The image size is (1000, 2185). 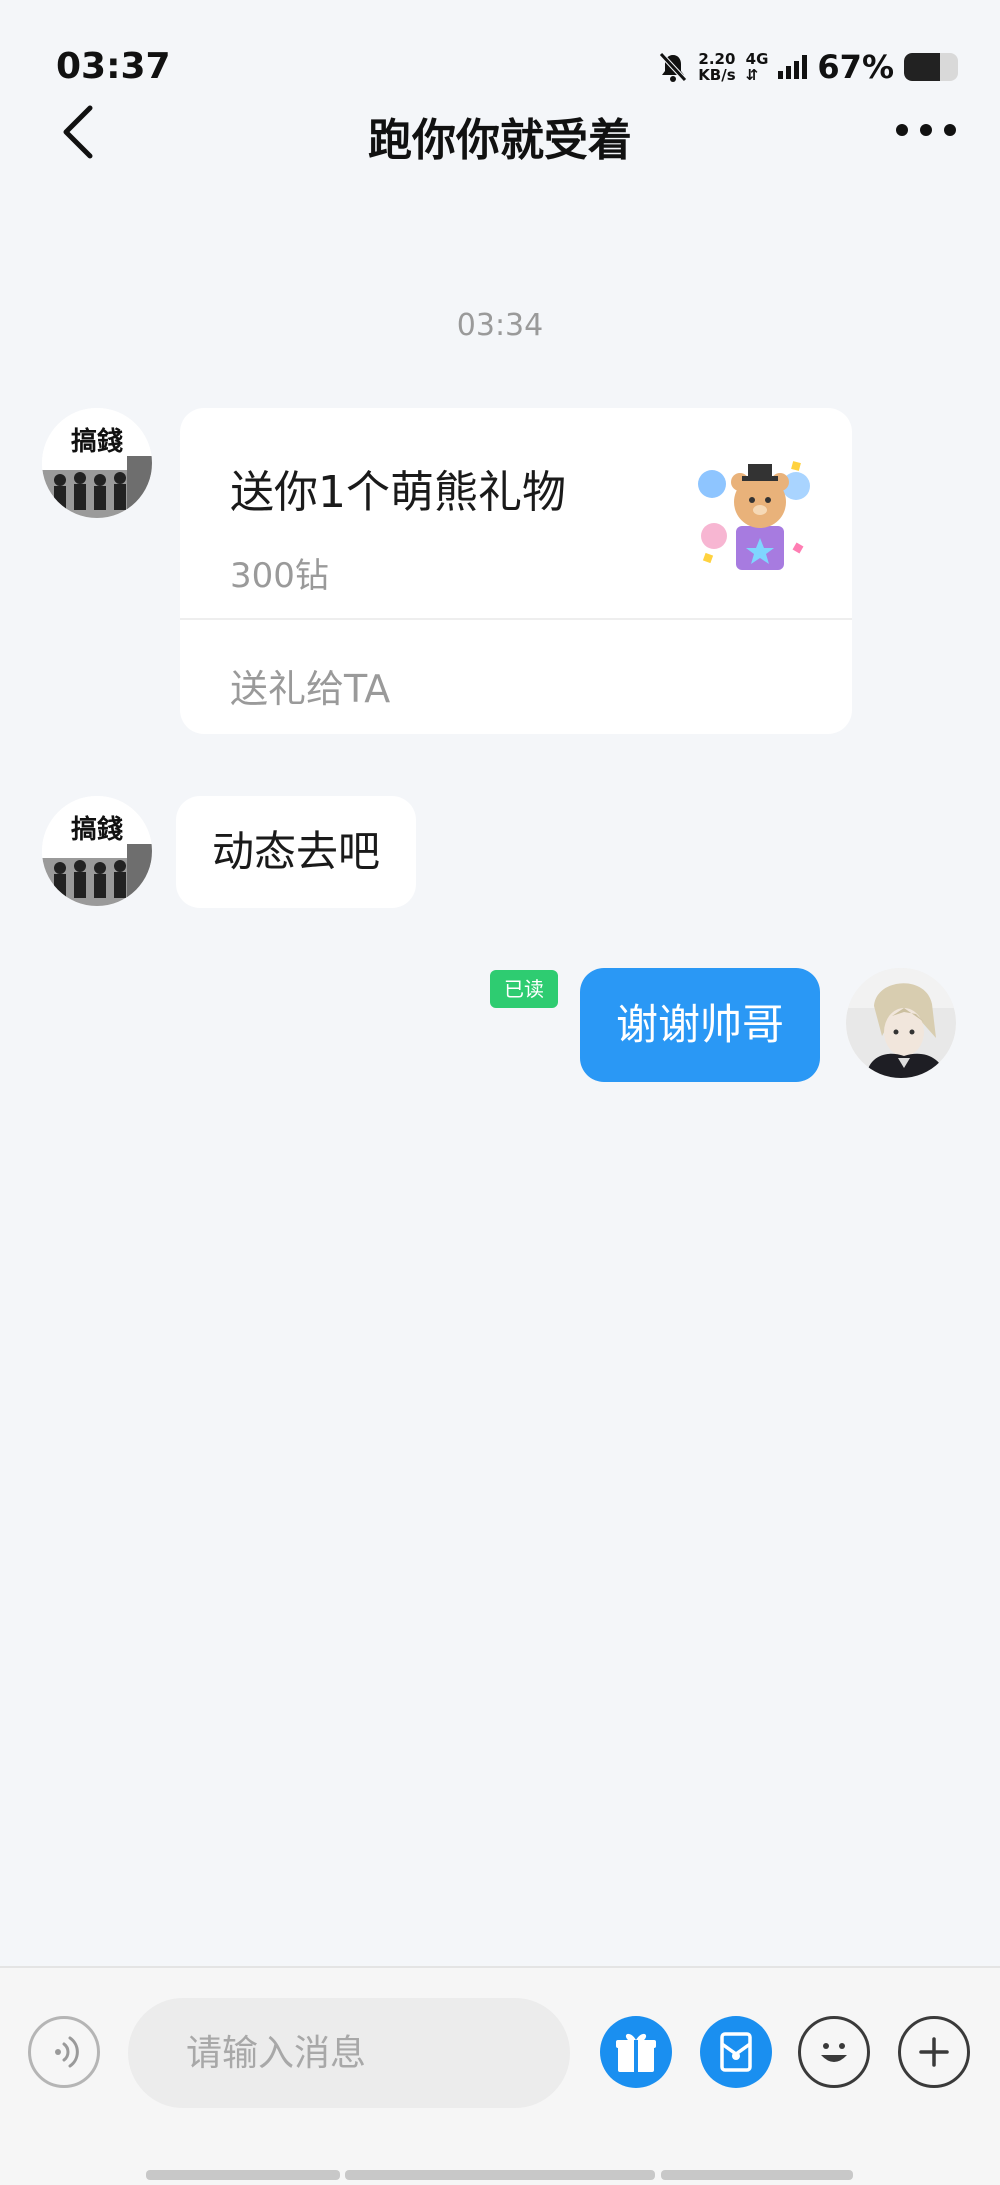 What do you see at coordinates (296, 852) in the screenshot?
I see `incoming-message-bubble: 动态去吧` at bounding box center [296, 852].